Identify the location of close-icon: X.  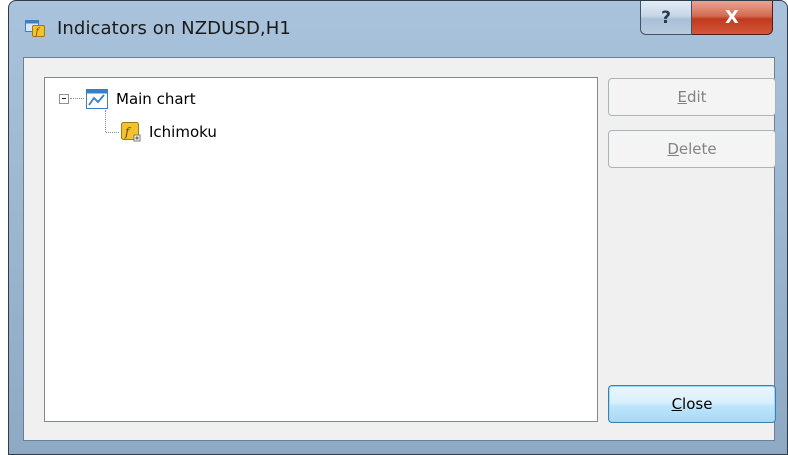
(732, 17).